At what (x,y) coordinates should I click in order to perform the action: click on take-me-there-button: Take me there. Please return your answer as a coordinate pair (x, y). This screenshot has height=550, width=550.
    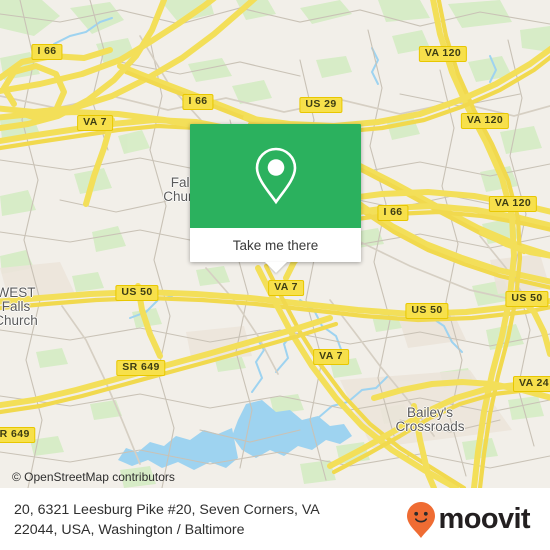
    Looking at the image, I should click on (275, 250).